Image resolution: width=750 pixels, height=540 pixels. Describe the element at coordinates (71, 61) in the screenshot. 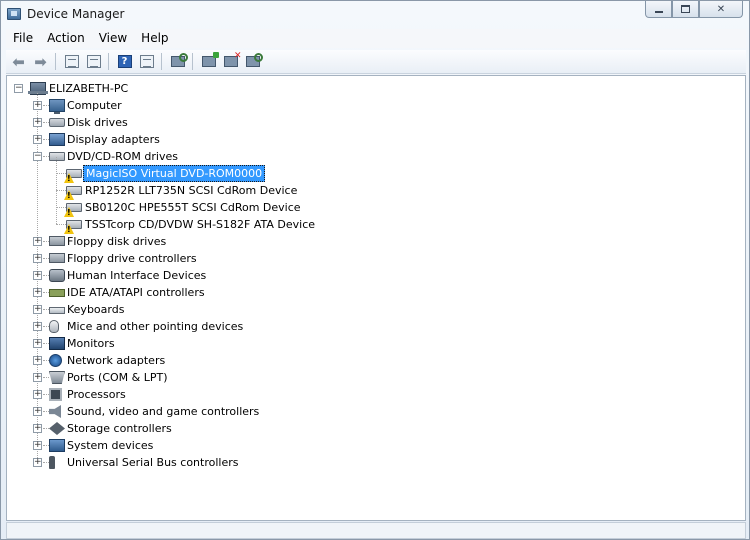

I see `show-hide-console-tree-button` at that location.